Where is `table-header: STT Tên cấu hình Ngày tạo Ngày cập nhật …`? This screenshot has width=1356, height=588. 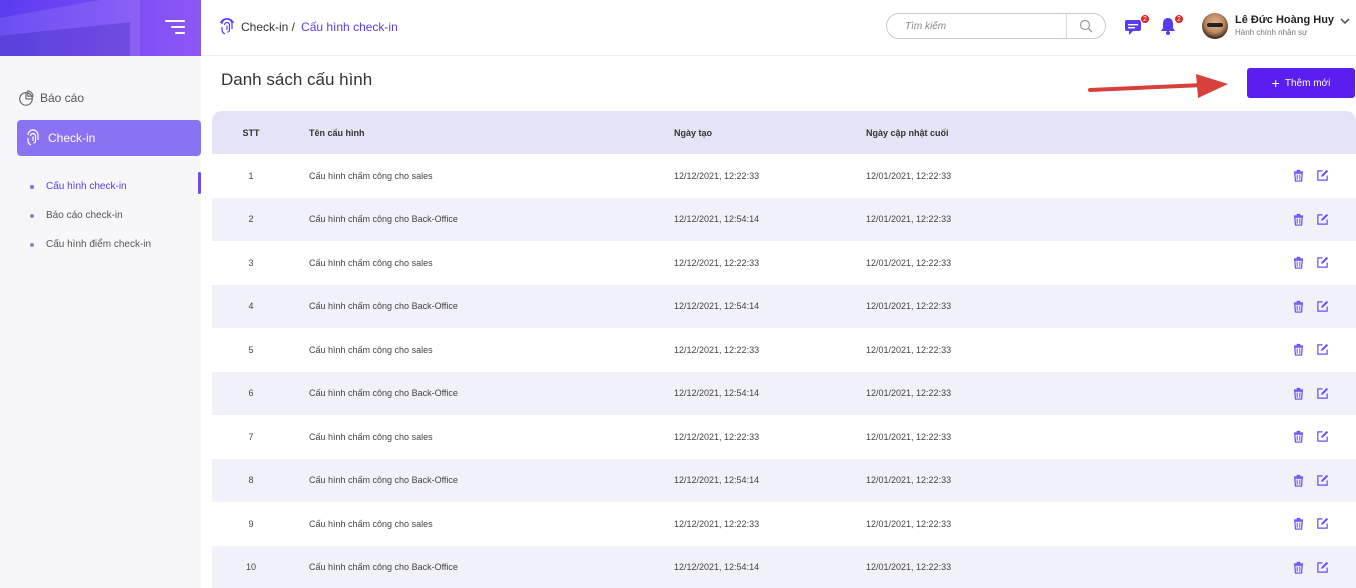 table-header: STT Tên cấu hình Ngày tạo Ngày cập nhật … is located at coordinates (784, 132).